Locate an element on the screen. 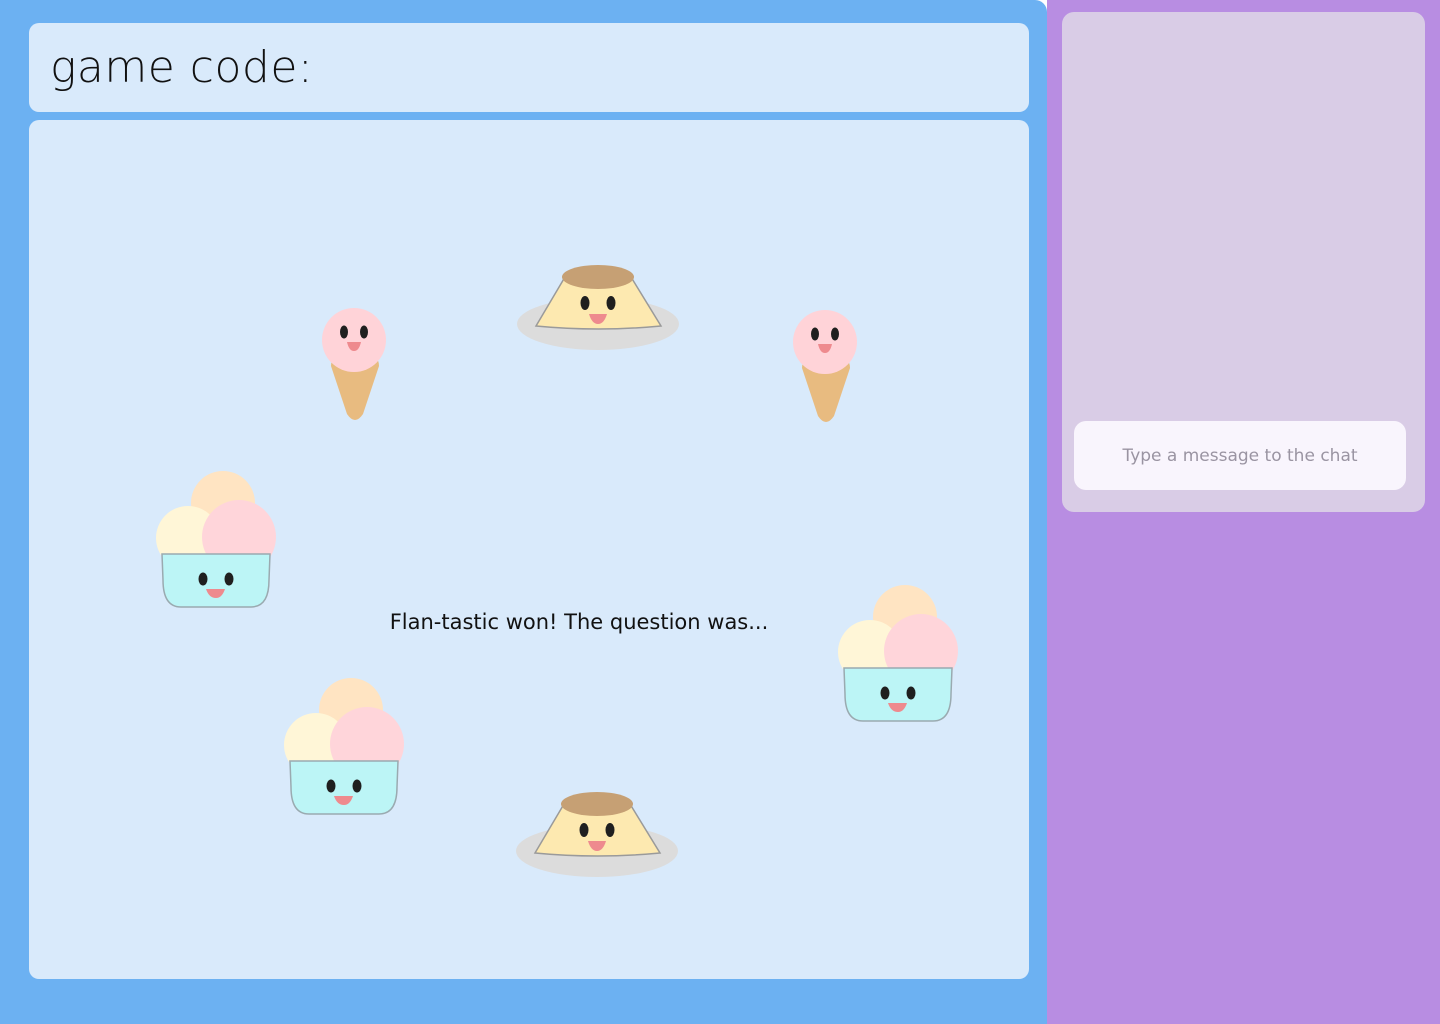 This screenshot has width=1440, height=1024. game-code-label: game code: is located at coordinates (182, 67).